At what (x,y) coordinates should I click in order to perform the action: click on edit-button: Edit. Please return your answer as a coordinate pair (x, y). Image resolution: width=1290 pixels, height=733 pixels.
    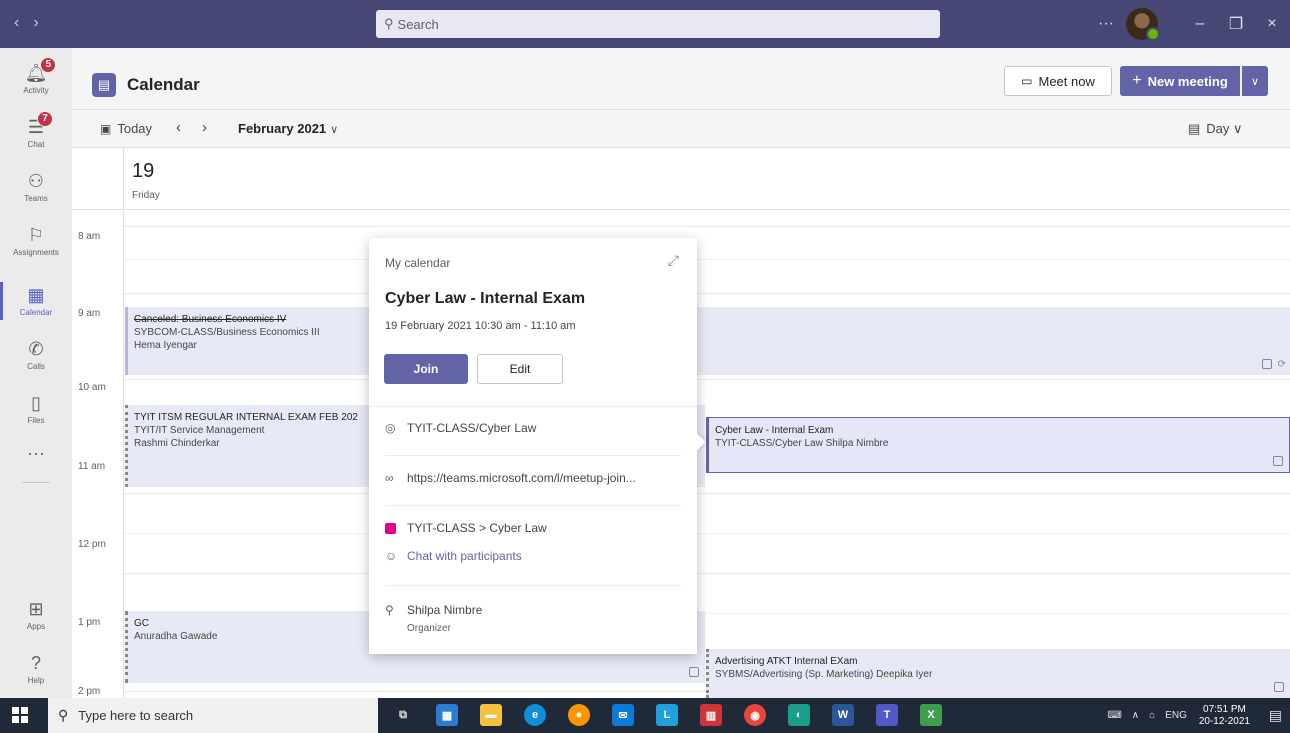
    Looking at the image, I should click on (520, 369).